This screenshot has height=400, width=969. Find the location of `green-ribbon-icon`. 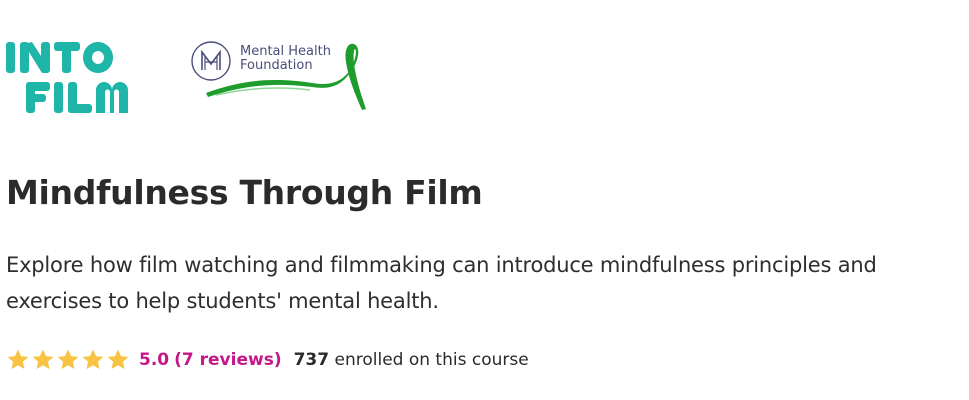

green-ribbon-icon is located at coordinates (286, 77).